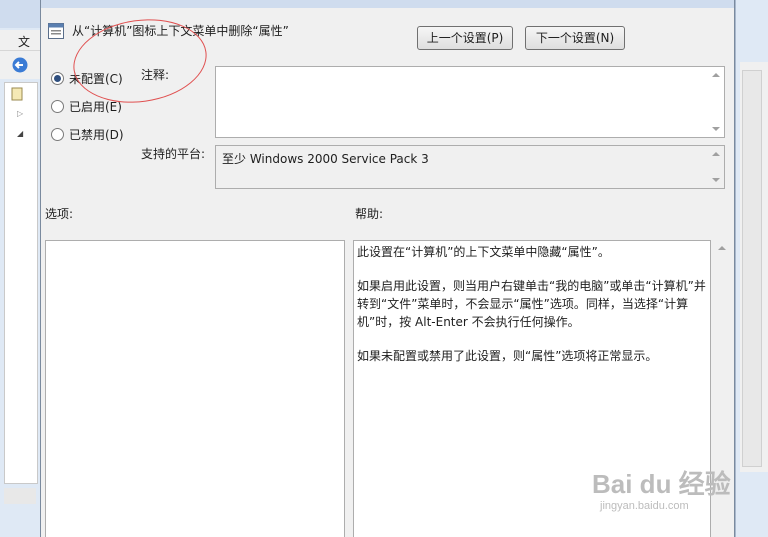 This screenshot has width=768, height=537. I want to click on parent-window-left: 文 ▷ ◢, so click(20, 268).